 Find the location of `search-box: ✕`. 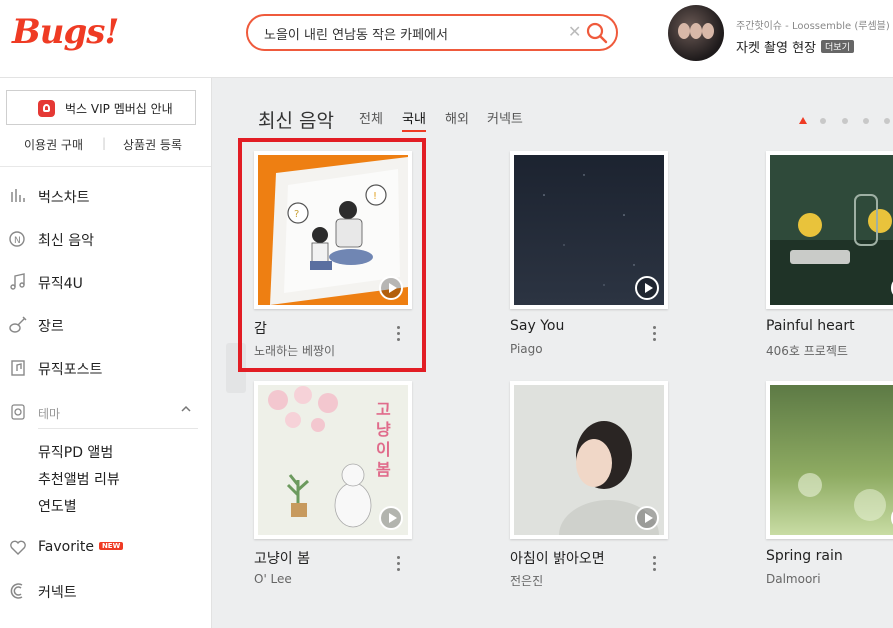

search-box: ✕ is located at coordinates (432, 32).